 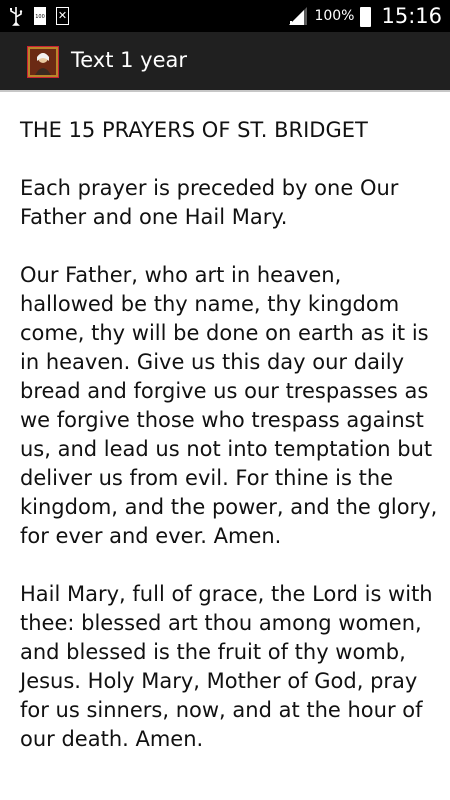 I want to click on status-bar: 100 ✕ 100% 15:16, so click(x=225, y=16).